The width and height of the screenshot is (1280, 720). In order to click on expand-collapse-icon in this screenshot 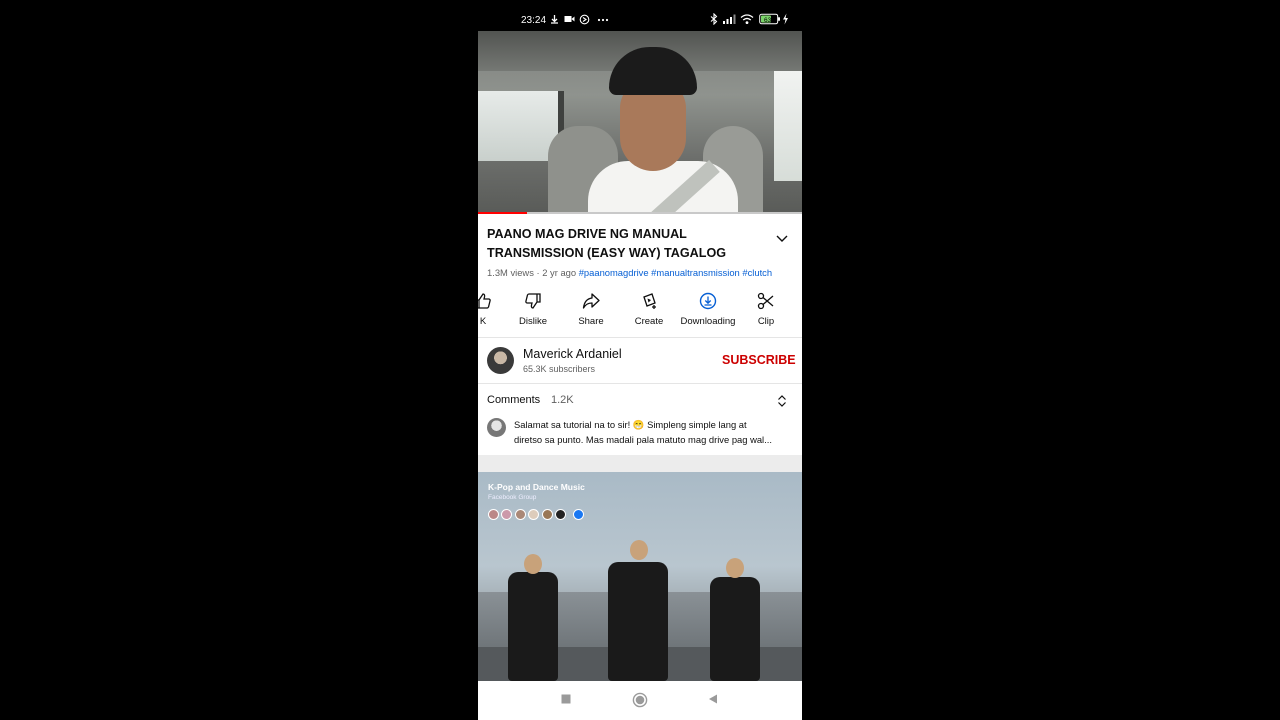, I will do `click(782, 401)`.